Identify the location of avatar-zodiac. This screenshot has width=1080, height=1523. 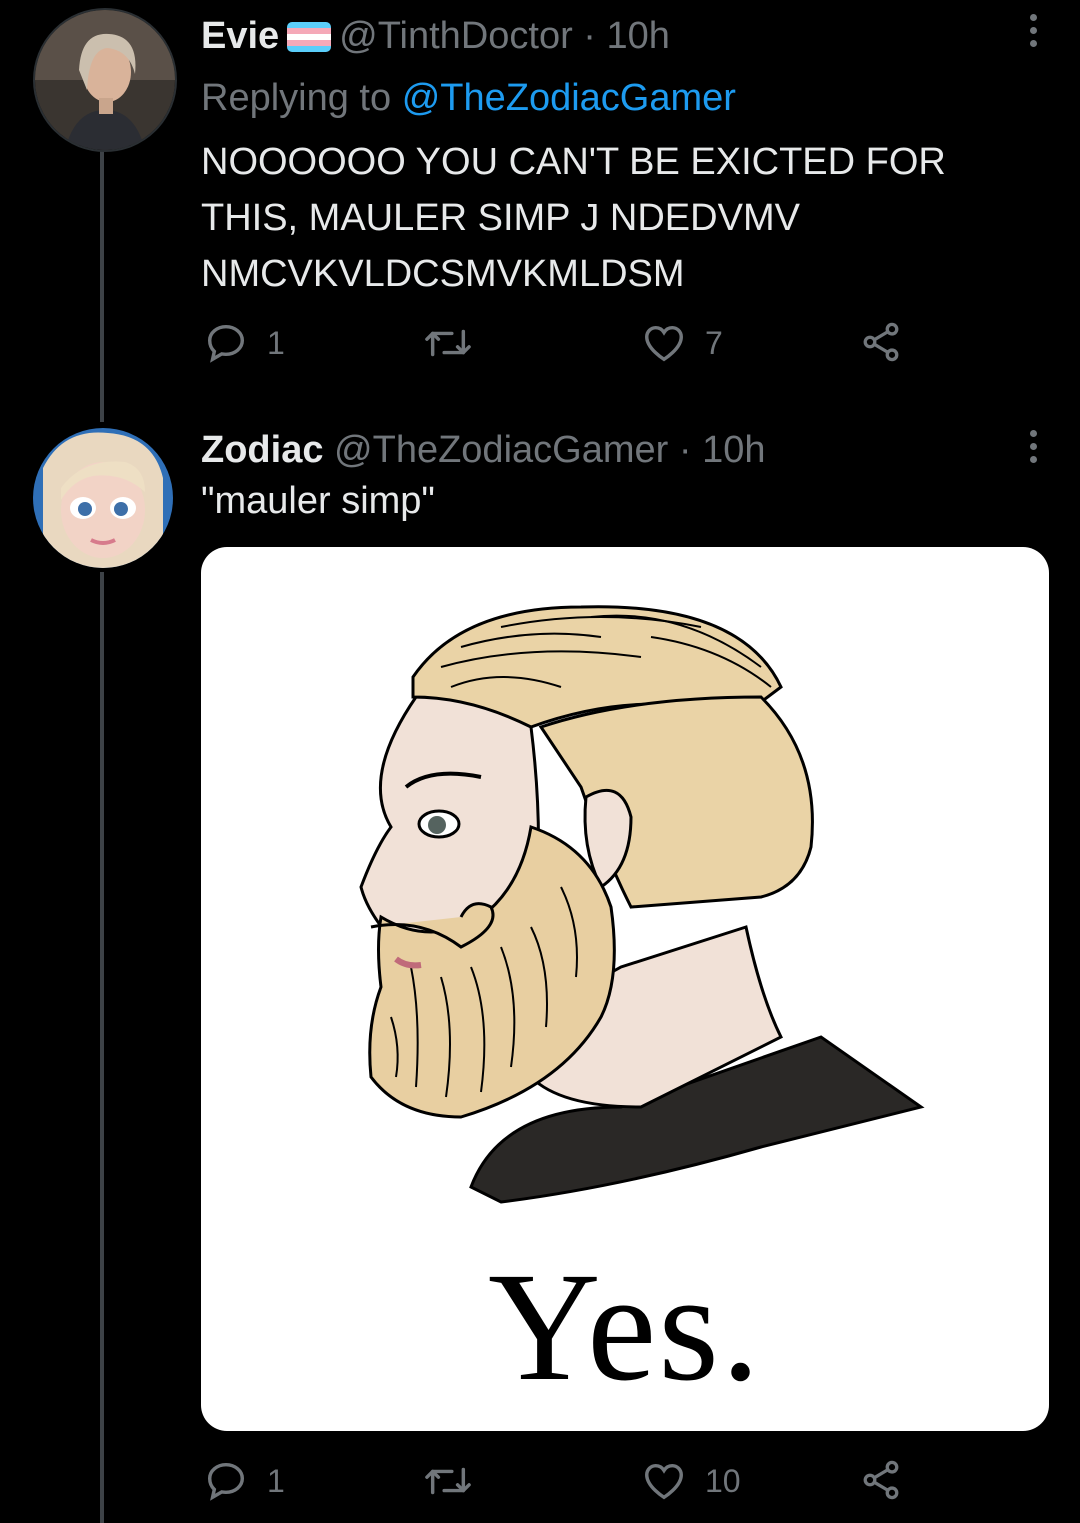
(103, 498).